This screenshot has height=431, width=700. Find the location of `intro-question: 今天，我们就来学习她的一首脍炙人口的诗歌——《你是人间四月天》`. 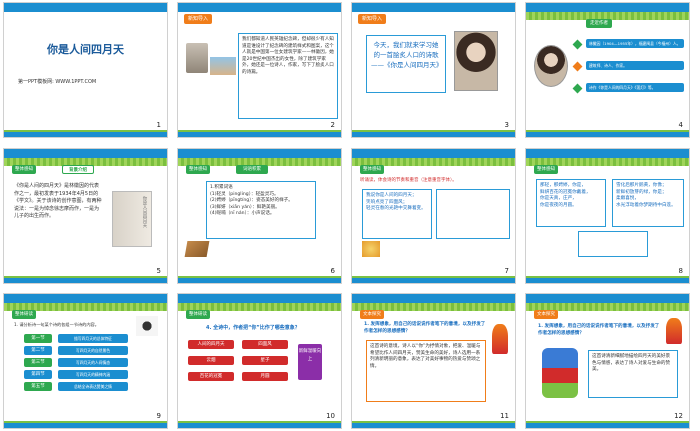

intro-question: 今天，我们就来学习她的一首脍炙人口的诗歌——《你是人间四月天》 is located at coordinates (406, 64).